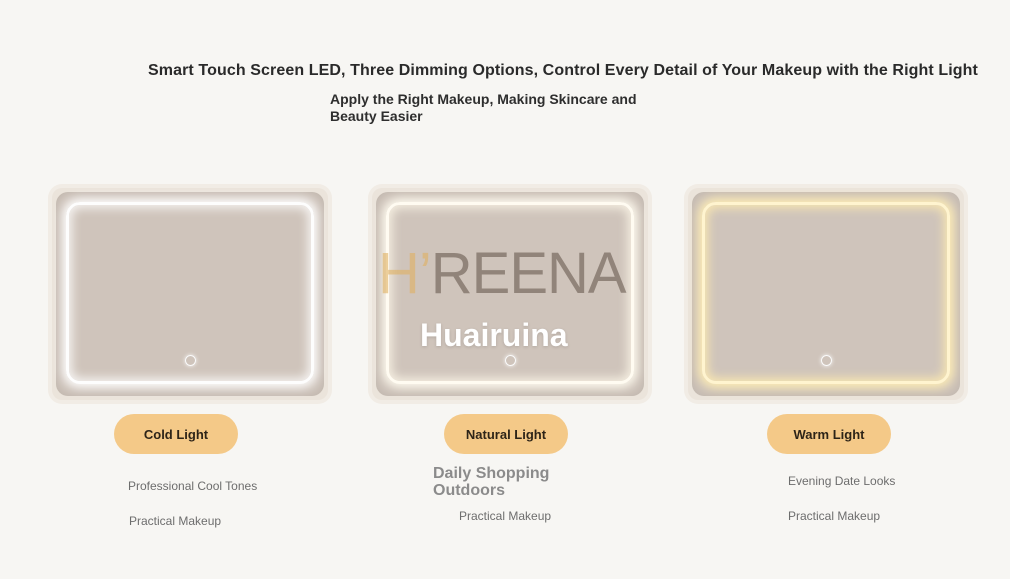 Image resolution: width=1010 pixels, height=579 pixels. I want to click on logo-h: H’, so click(405, 273).